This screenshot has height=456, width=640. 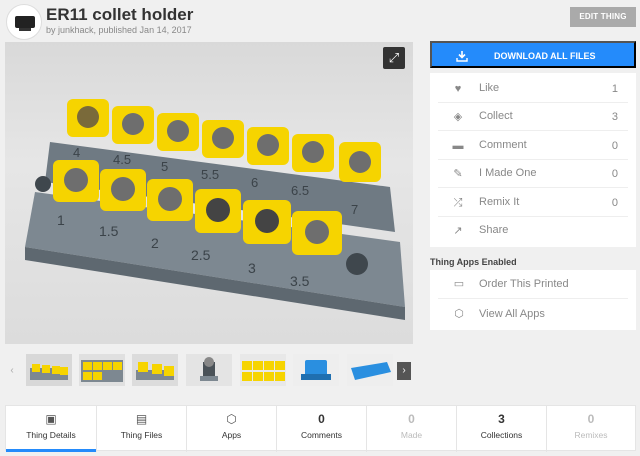 What do you see at coordinates (357, 264) in the screenshot?
I see `mount-hole-right` at bounding box center [357, 264].